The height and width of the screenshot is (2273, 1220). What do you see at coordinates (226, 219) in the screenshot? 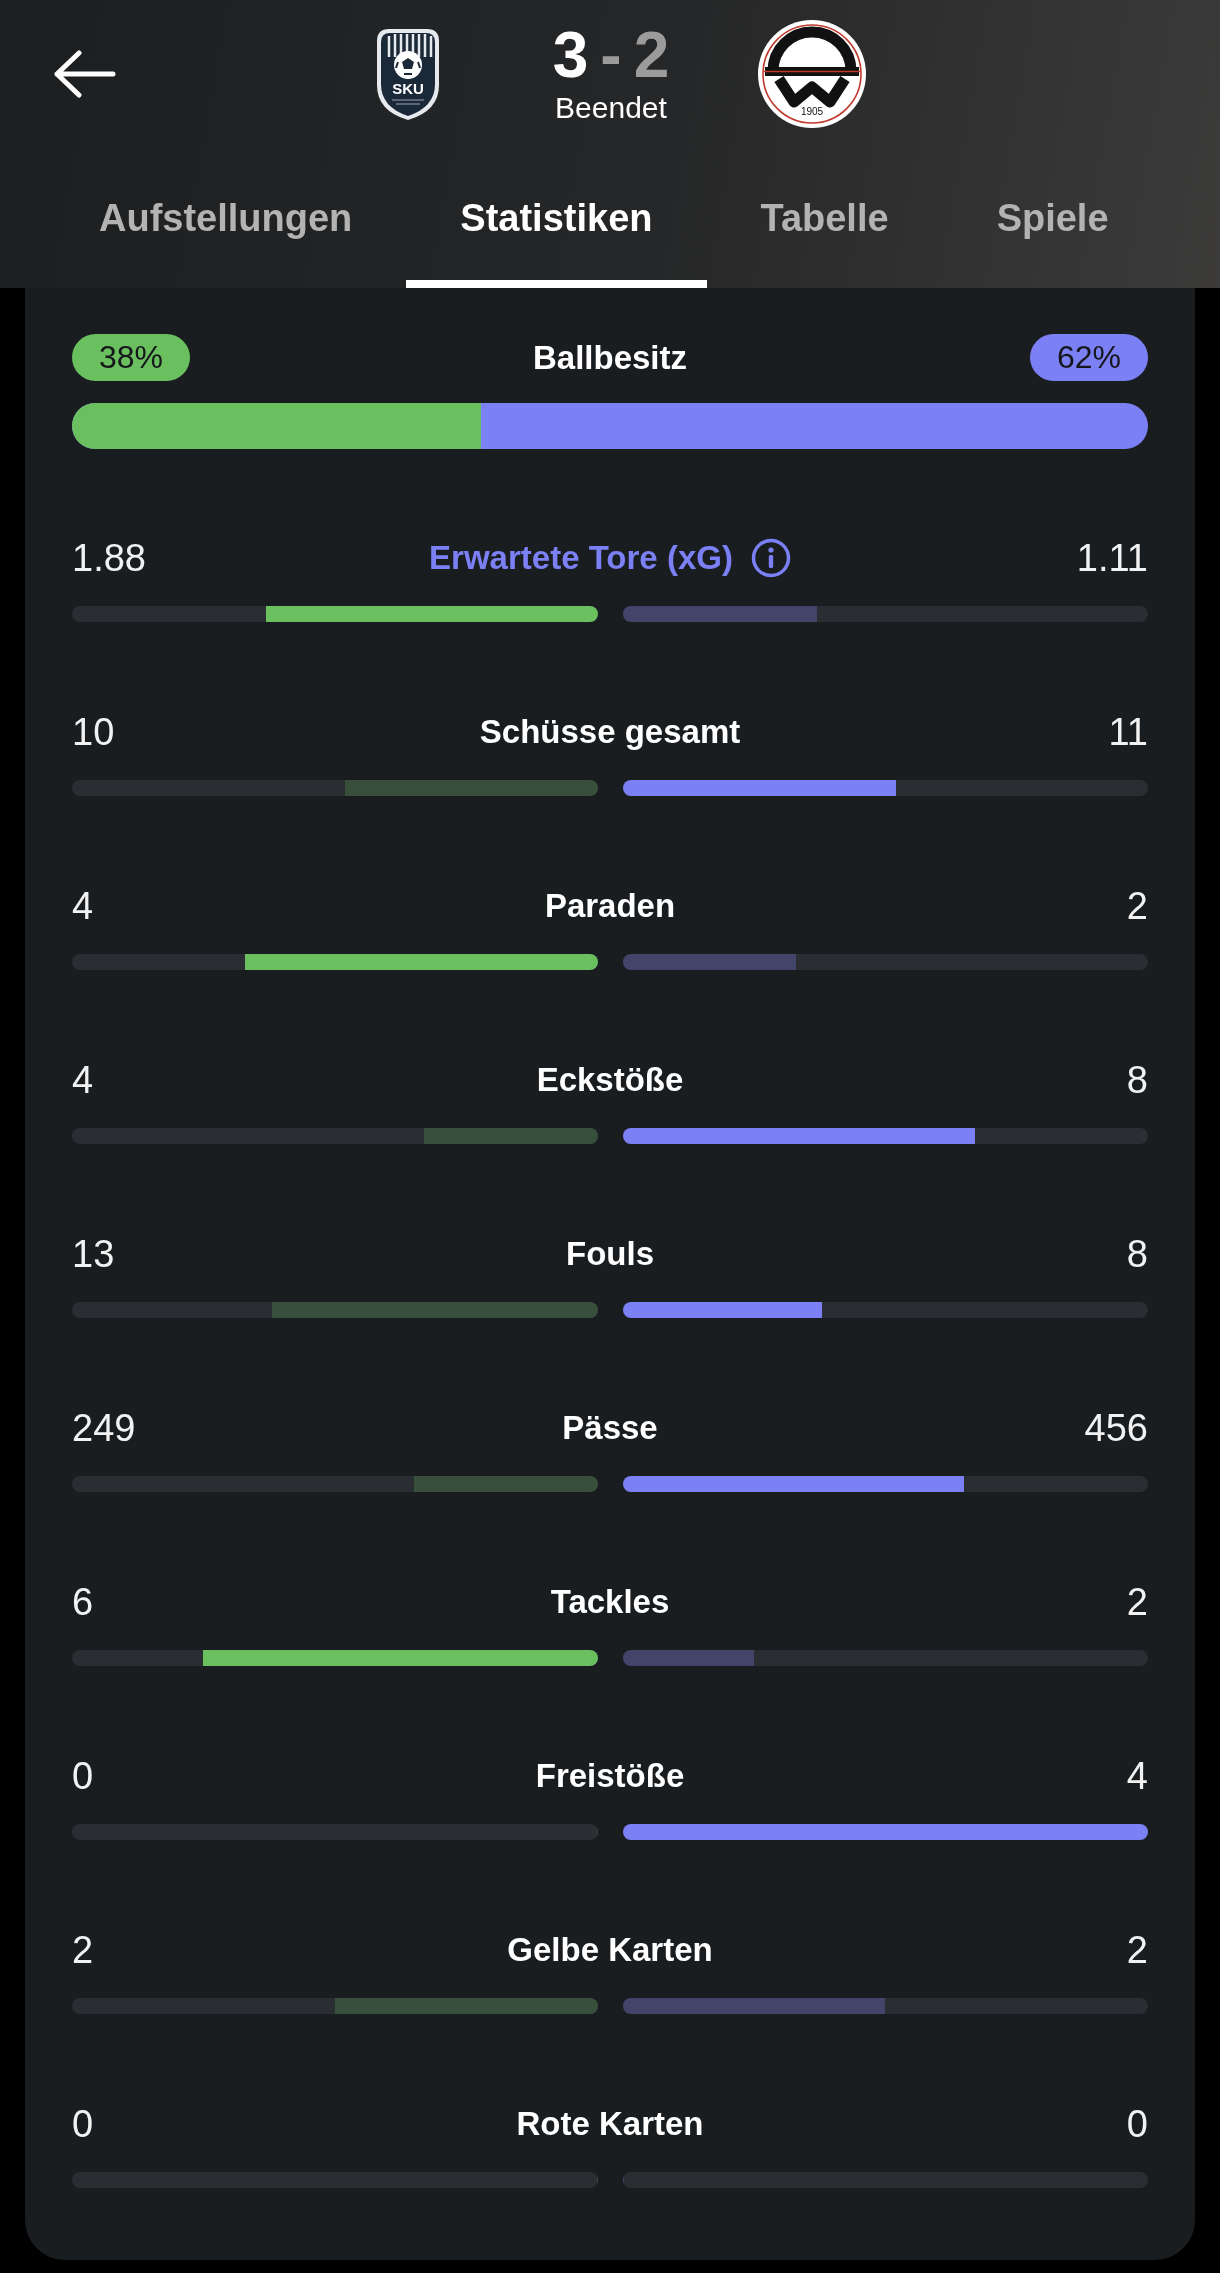
I see `tab: Aufstellungen` at bounding box center [226, 219].